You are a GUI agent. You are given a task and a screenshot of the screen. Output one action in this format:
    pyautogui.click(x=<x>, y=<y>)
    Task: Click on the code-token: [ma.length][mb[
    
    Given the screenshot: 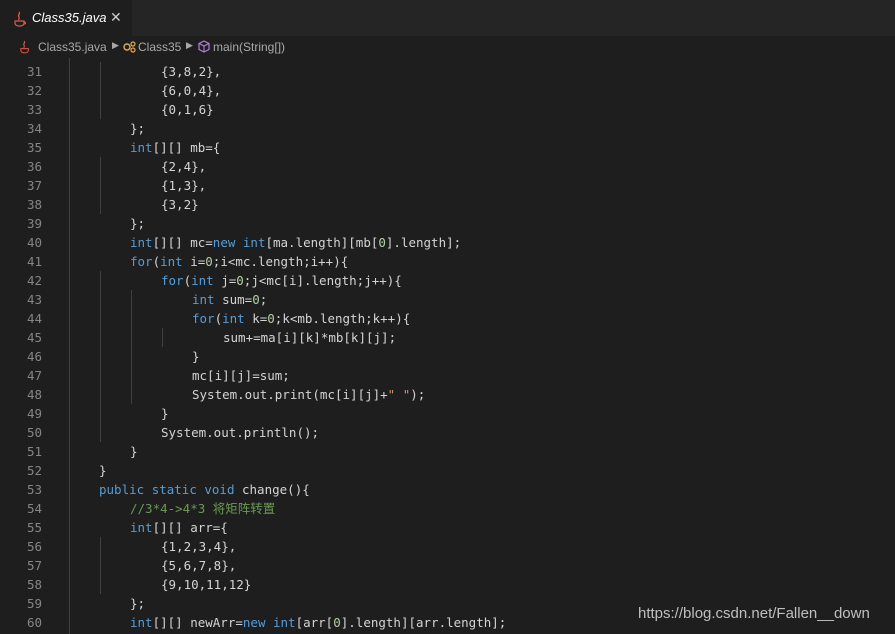 What is the action you would take?
    pyautogui.click(x=322, y=242)
    